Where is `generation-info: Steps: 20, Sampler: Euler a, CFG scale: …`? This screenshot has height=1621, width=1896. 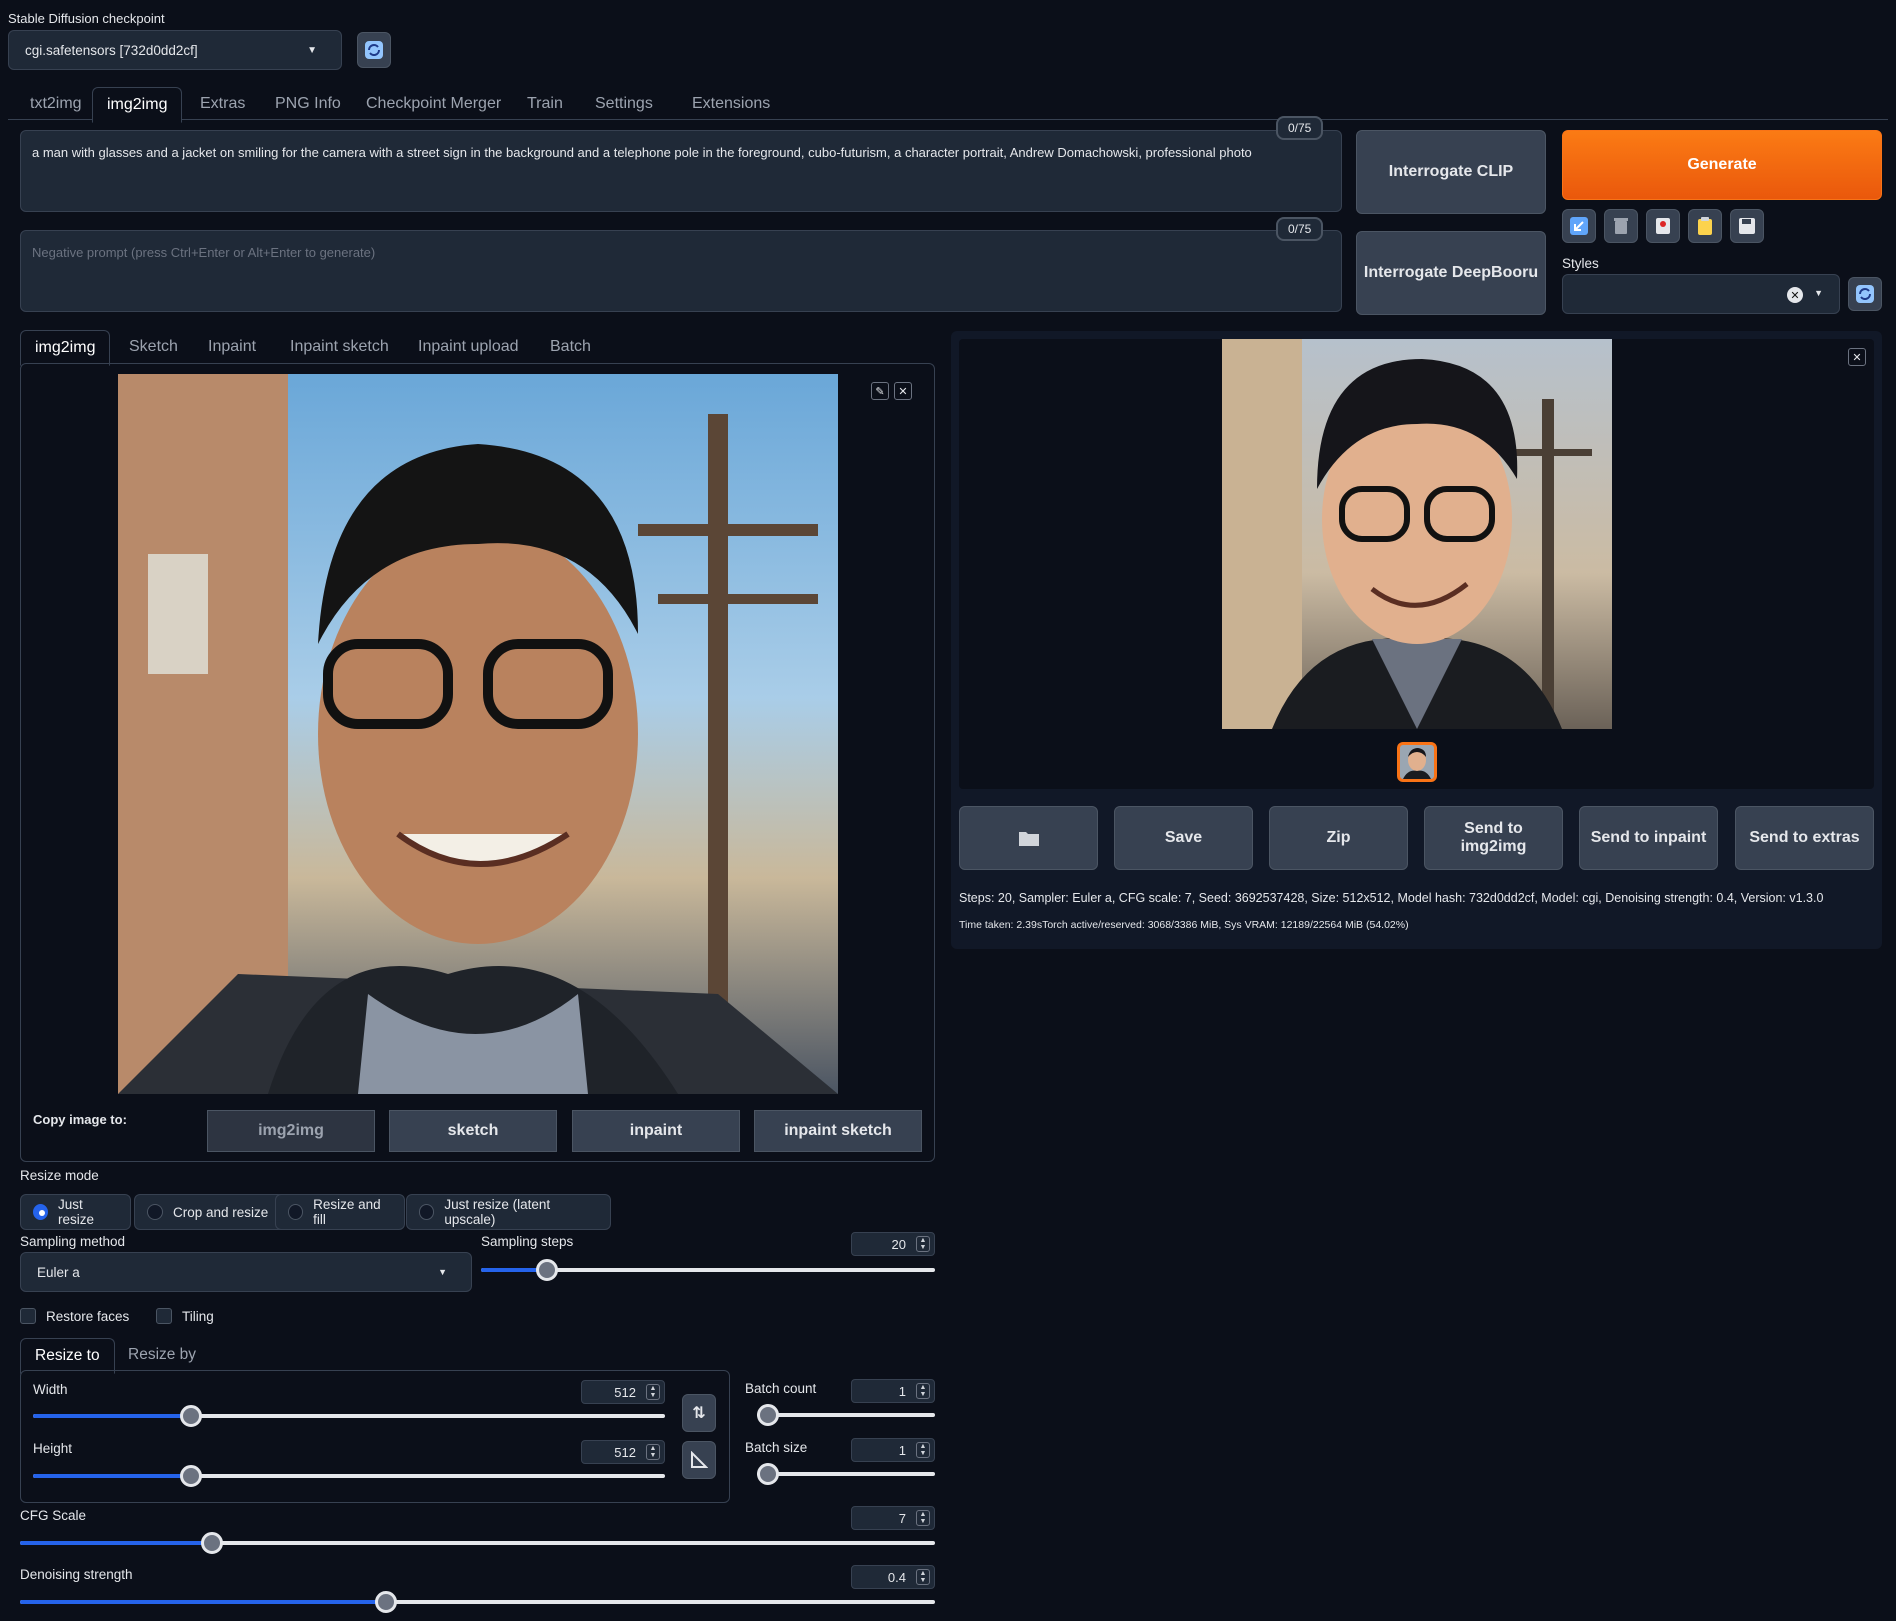 generation-info: Steps: 20, Sampler: Euler a, CFG scale: … is located at coordinates (1391, 898).